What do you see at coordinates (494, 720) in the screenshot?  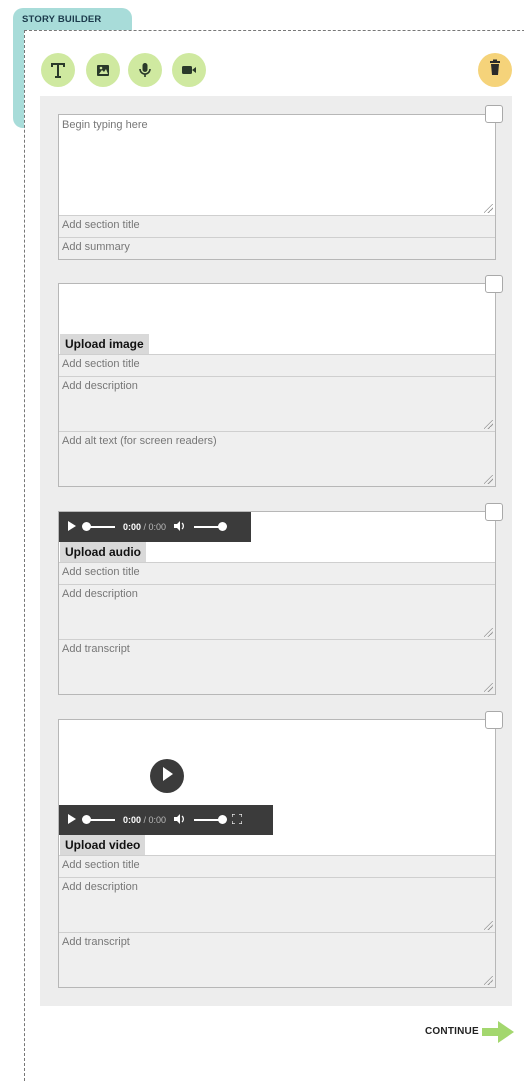 I see `video-section-checkbox` at bounding box center [494, 720].